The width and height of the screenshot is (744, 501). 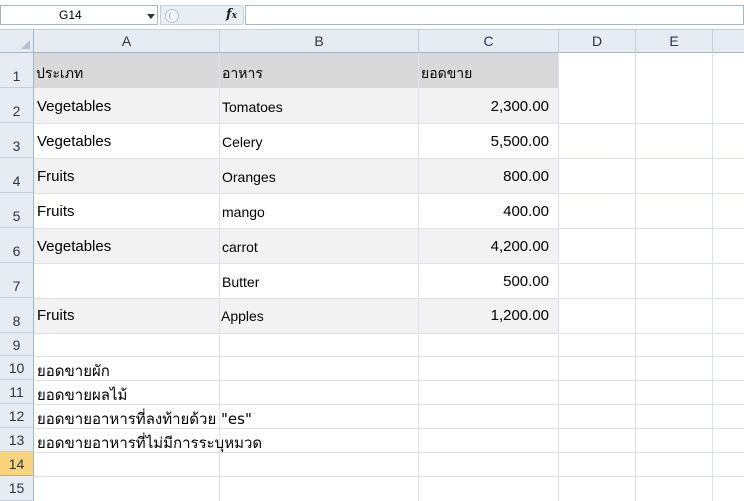 What do you see at coordinates (17, 368) in the screenshot?
I see `row-header: 10` at bounding box center [17, 368].